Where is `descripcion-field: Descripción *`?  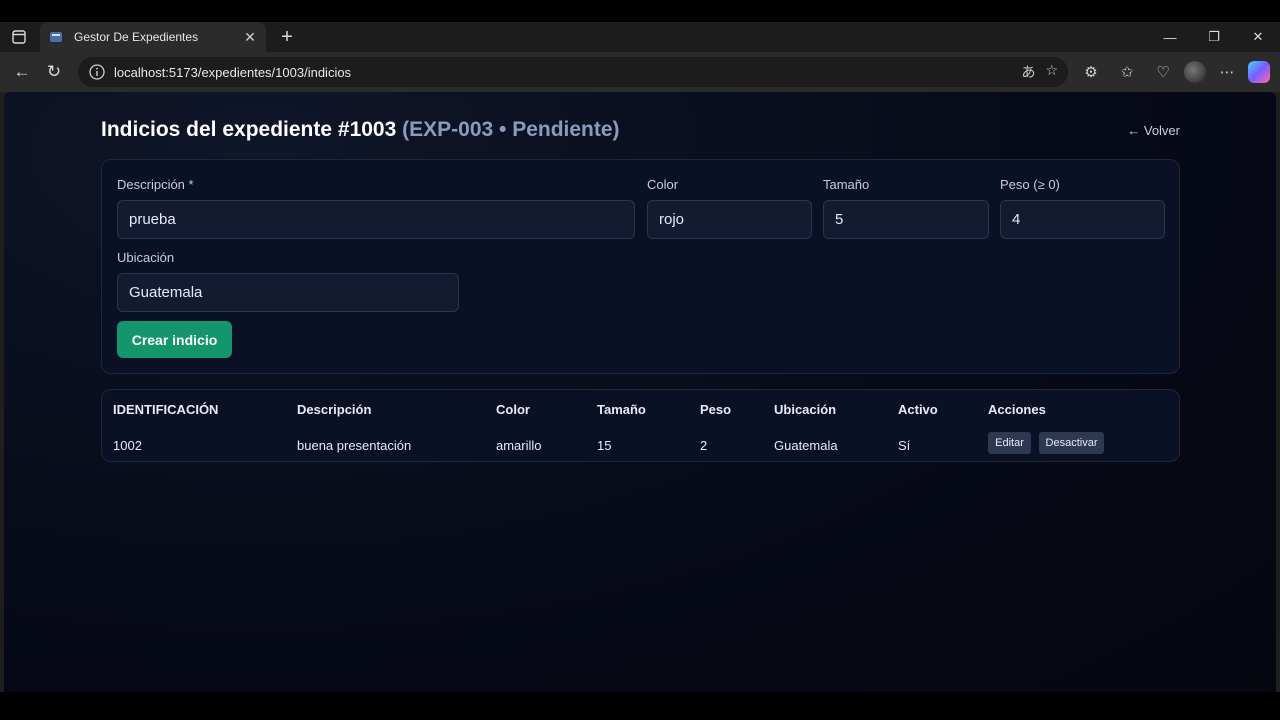
descripcion-field: Descripción * is located at coordinates (376, 208).